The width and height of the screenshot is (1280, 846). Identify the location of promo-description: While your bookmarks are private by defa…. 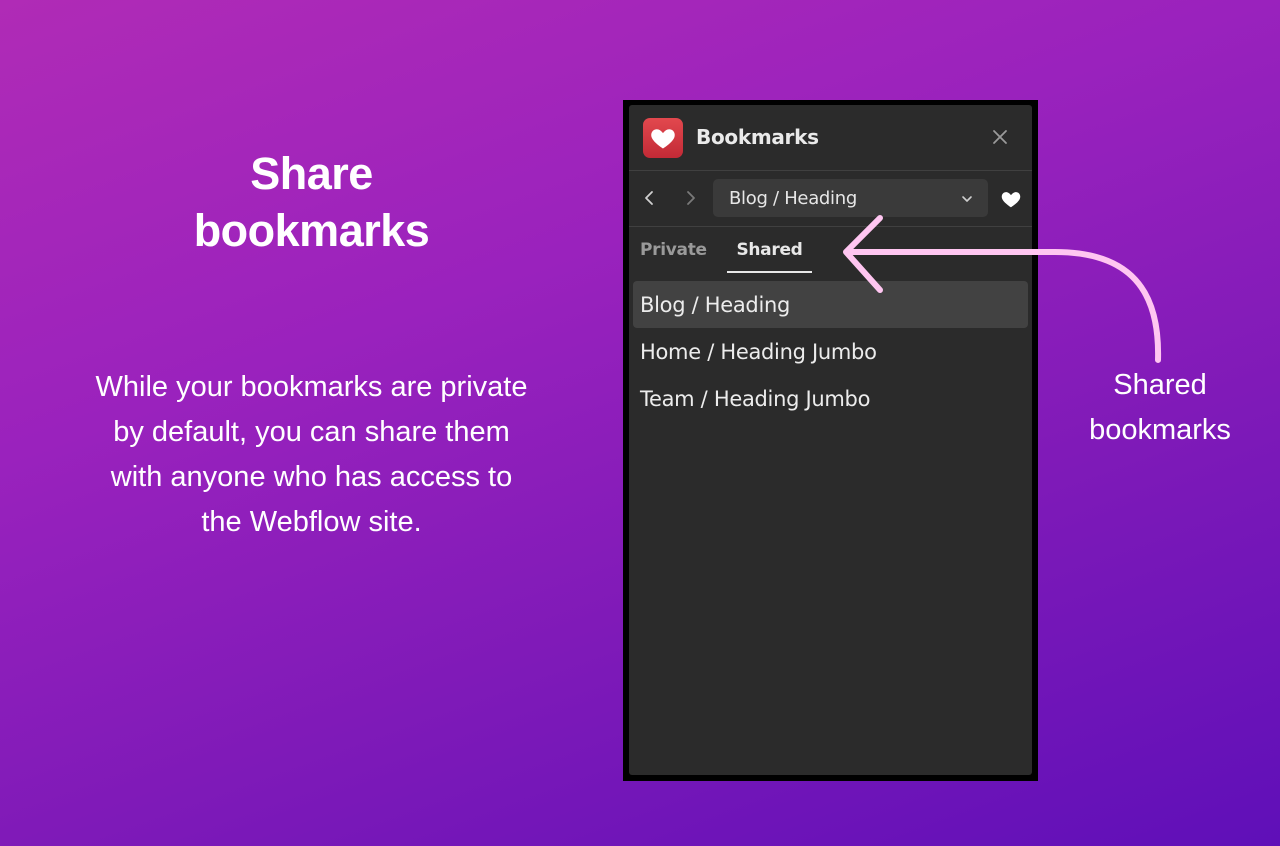
(311, 455).